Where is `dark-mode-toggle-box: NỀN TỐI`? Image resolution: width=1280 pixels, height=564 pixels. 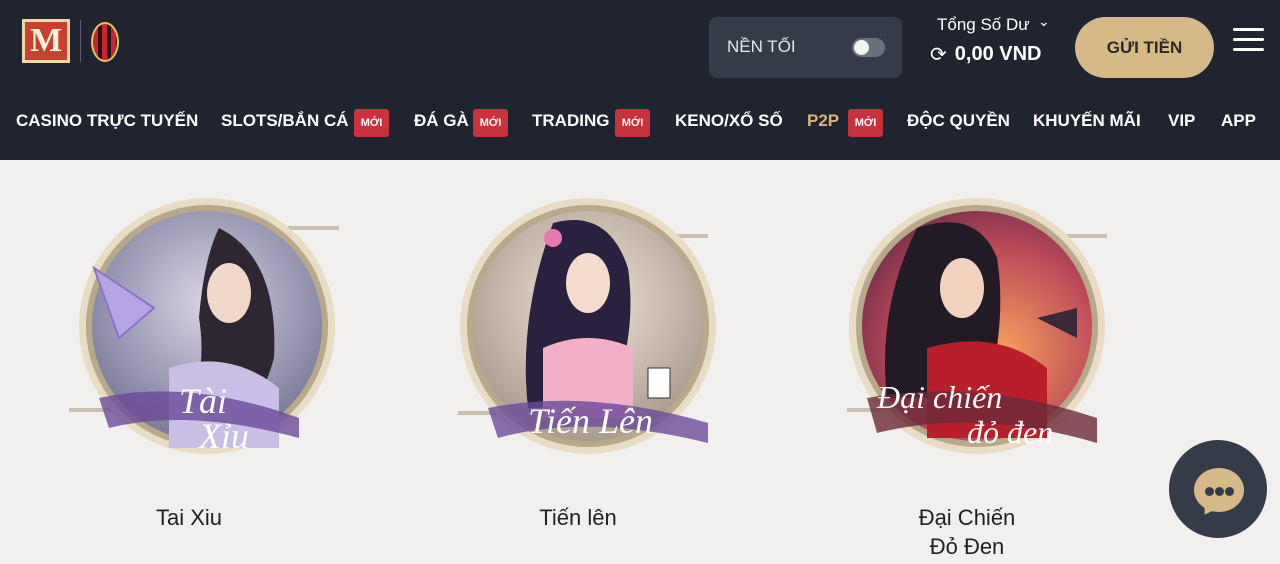
dark-mode-toggle-box: NỀN TỐI is located at coordinates (805, 47).